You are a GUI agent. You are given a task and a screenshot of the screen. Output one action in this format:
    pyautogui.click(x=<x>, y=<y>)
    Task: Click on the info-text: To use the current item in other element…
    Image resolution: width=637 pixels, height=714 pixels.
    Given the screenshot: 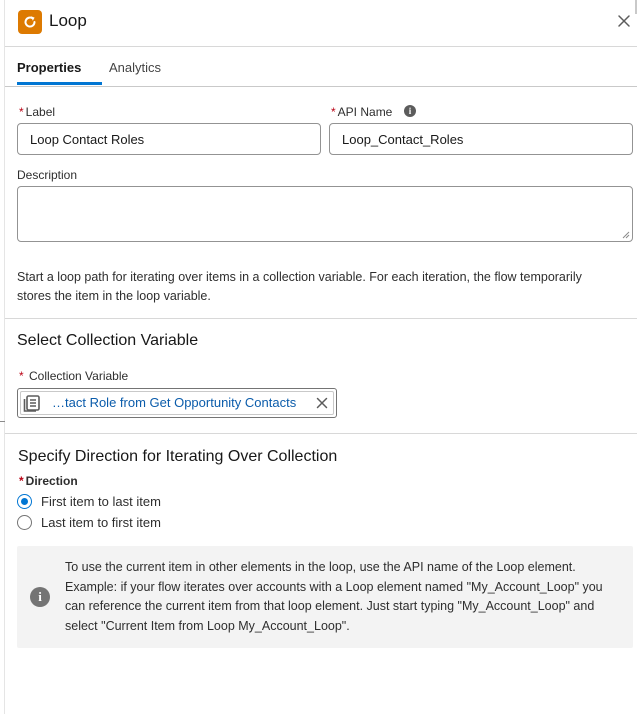 What is the action you would take?
    pyautogui.click(x=334, y=596)
    